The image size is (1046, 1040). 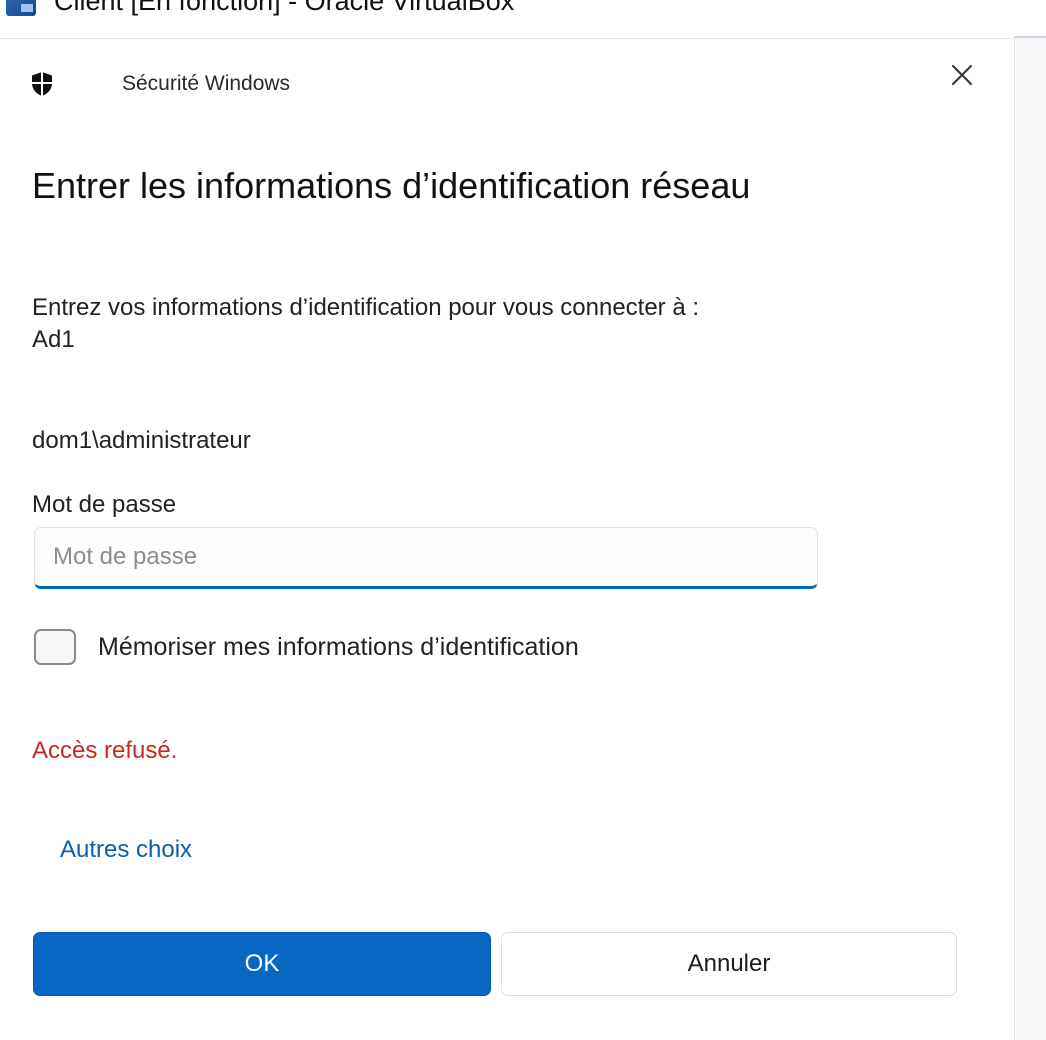 I want to click on close-button, so click(x=962, y=75).